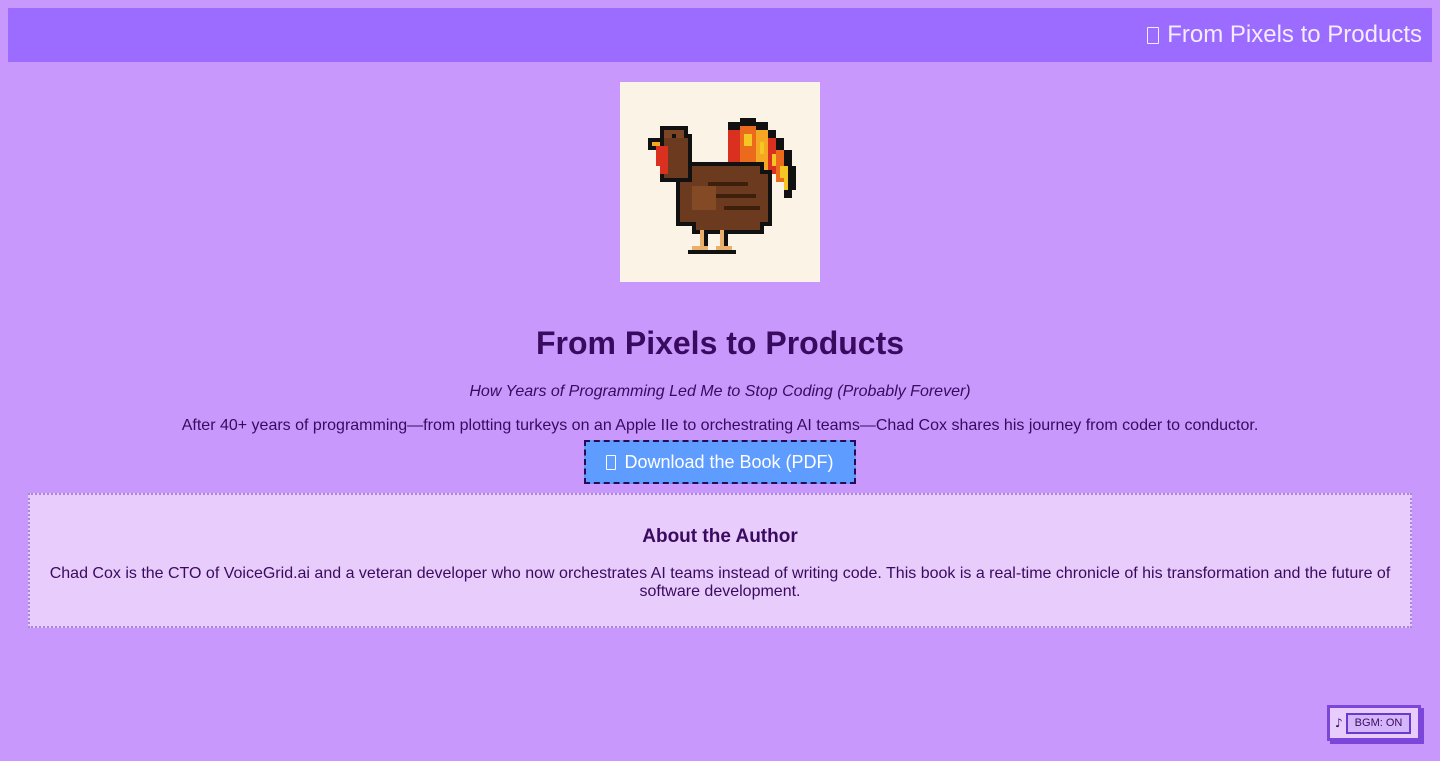 The image size is (1440, 761). Describe the element at coordinates (720, 343) in the screenshot. I see `book-title: From Pixels to Products` at that location.